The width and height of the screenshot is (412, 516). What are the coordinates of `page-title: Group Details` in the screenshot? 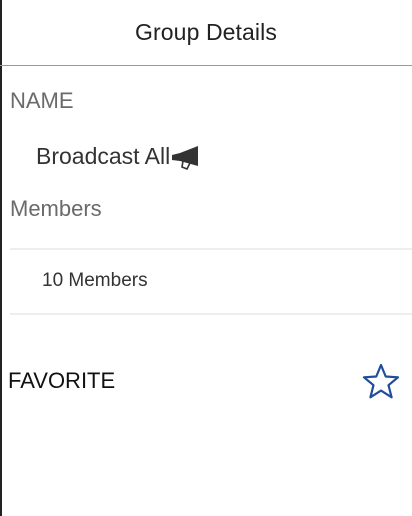 It's located at (206, 32).